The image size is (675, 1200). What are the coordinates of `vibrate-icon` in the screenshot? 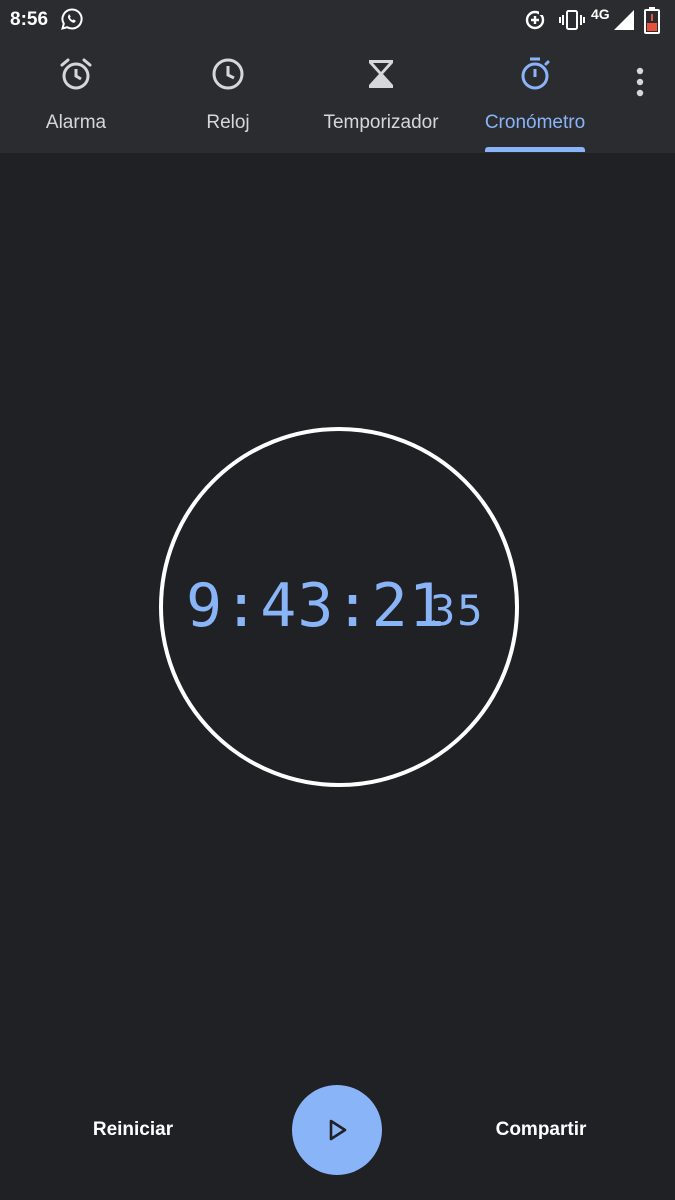 It's located at (572, 20).